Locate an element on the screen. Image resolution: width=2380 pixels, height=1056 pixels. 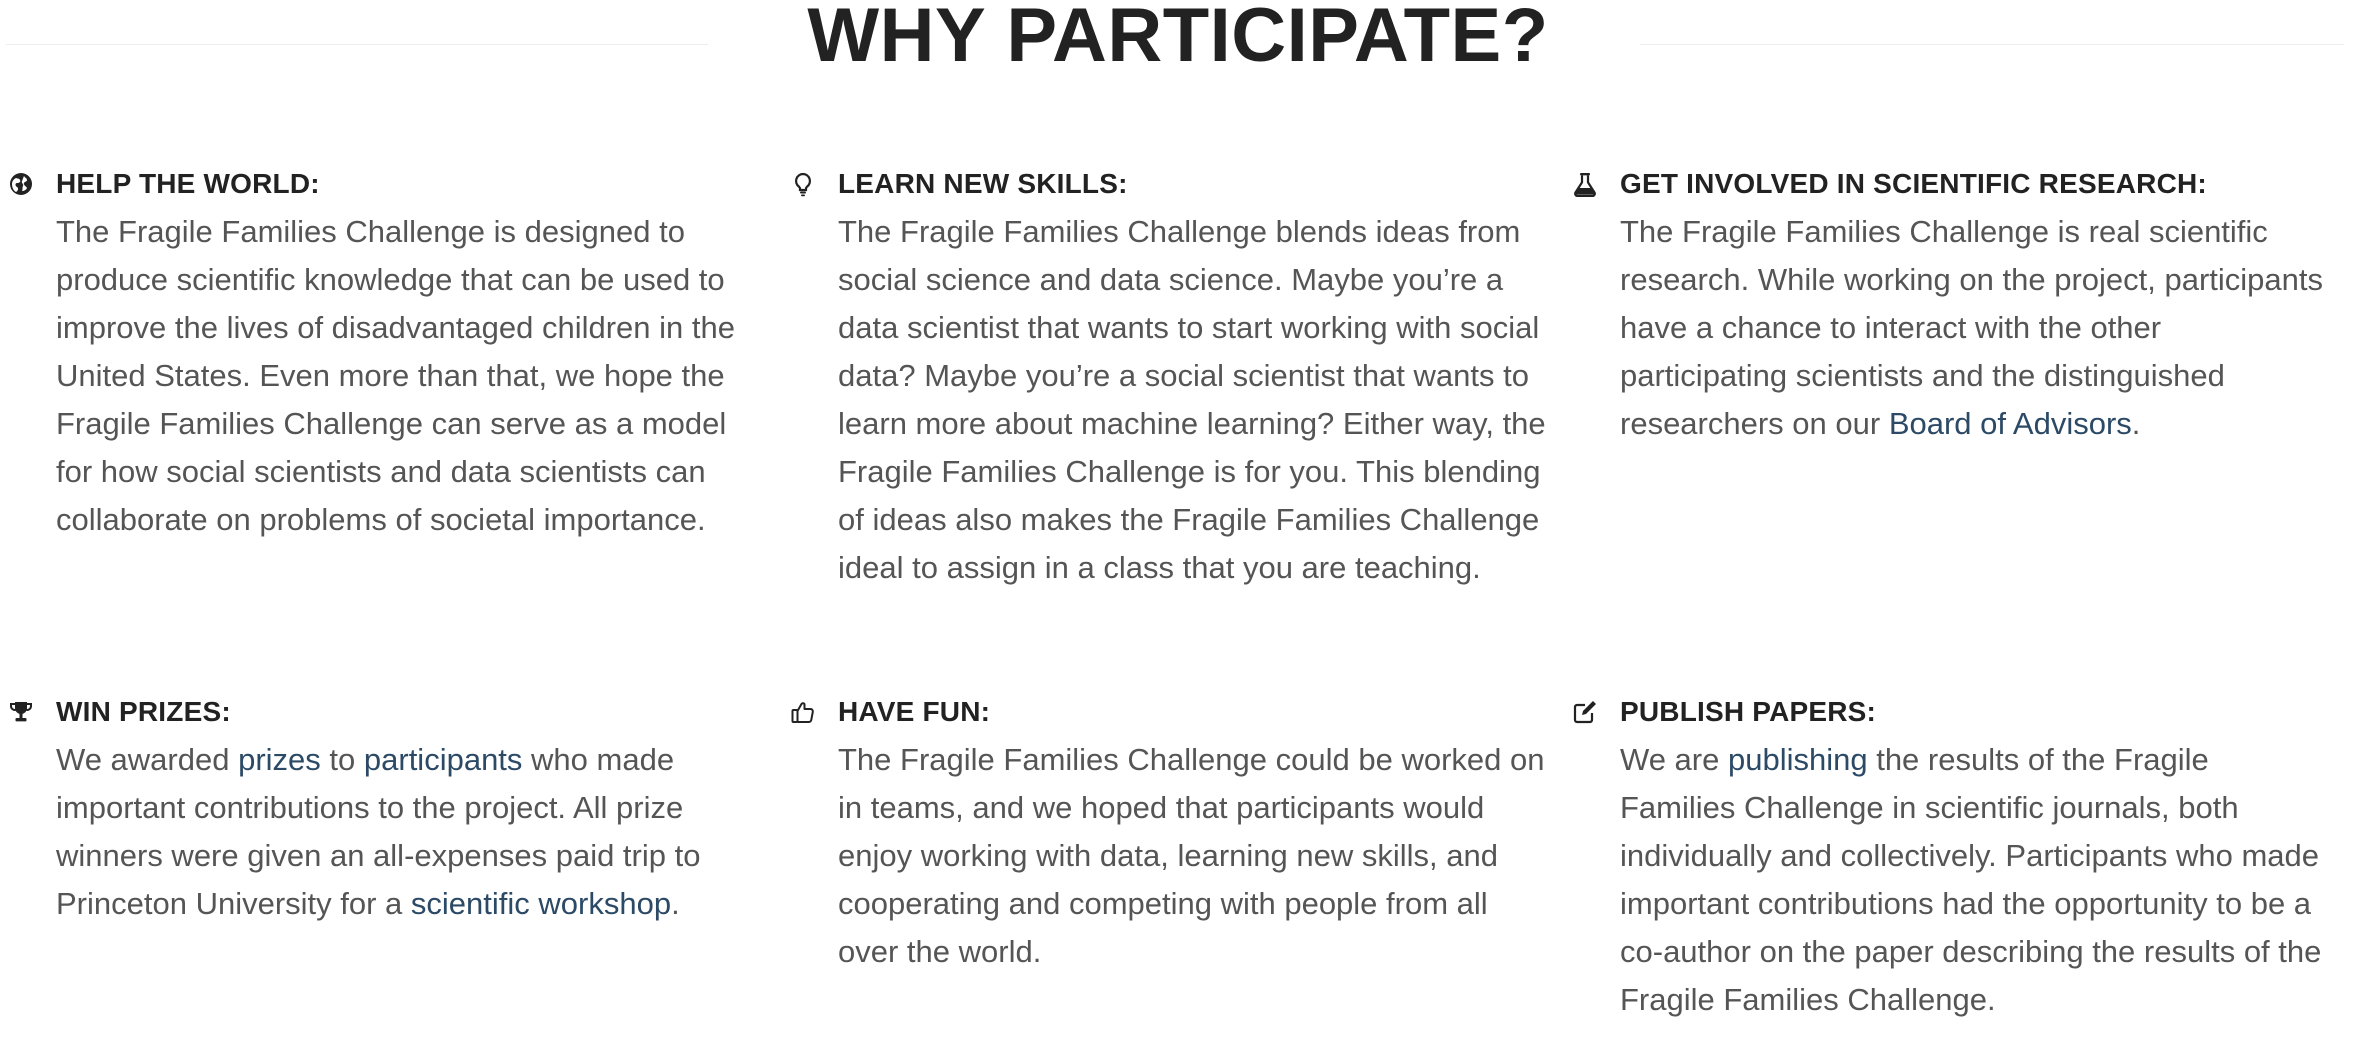
page-title: WHY PARTICIPATE? is located at coordinates (1178, 39).